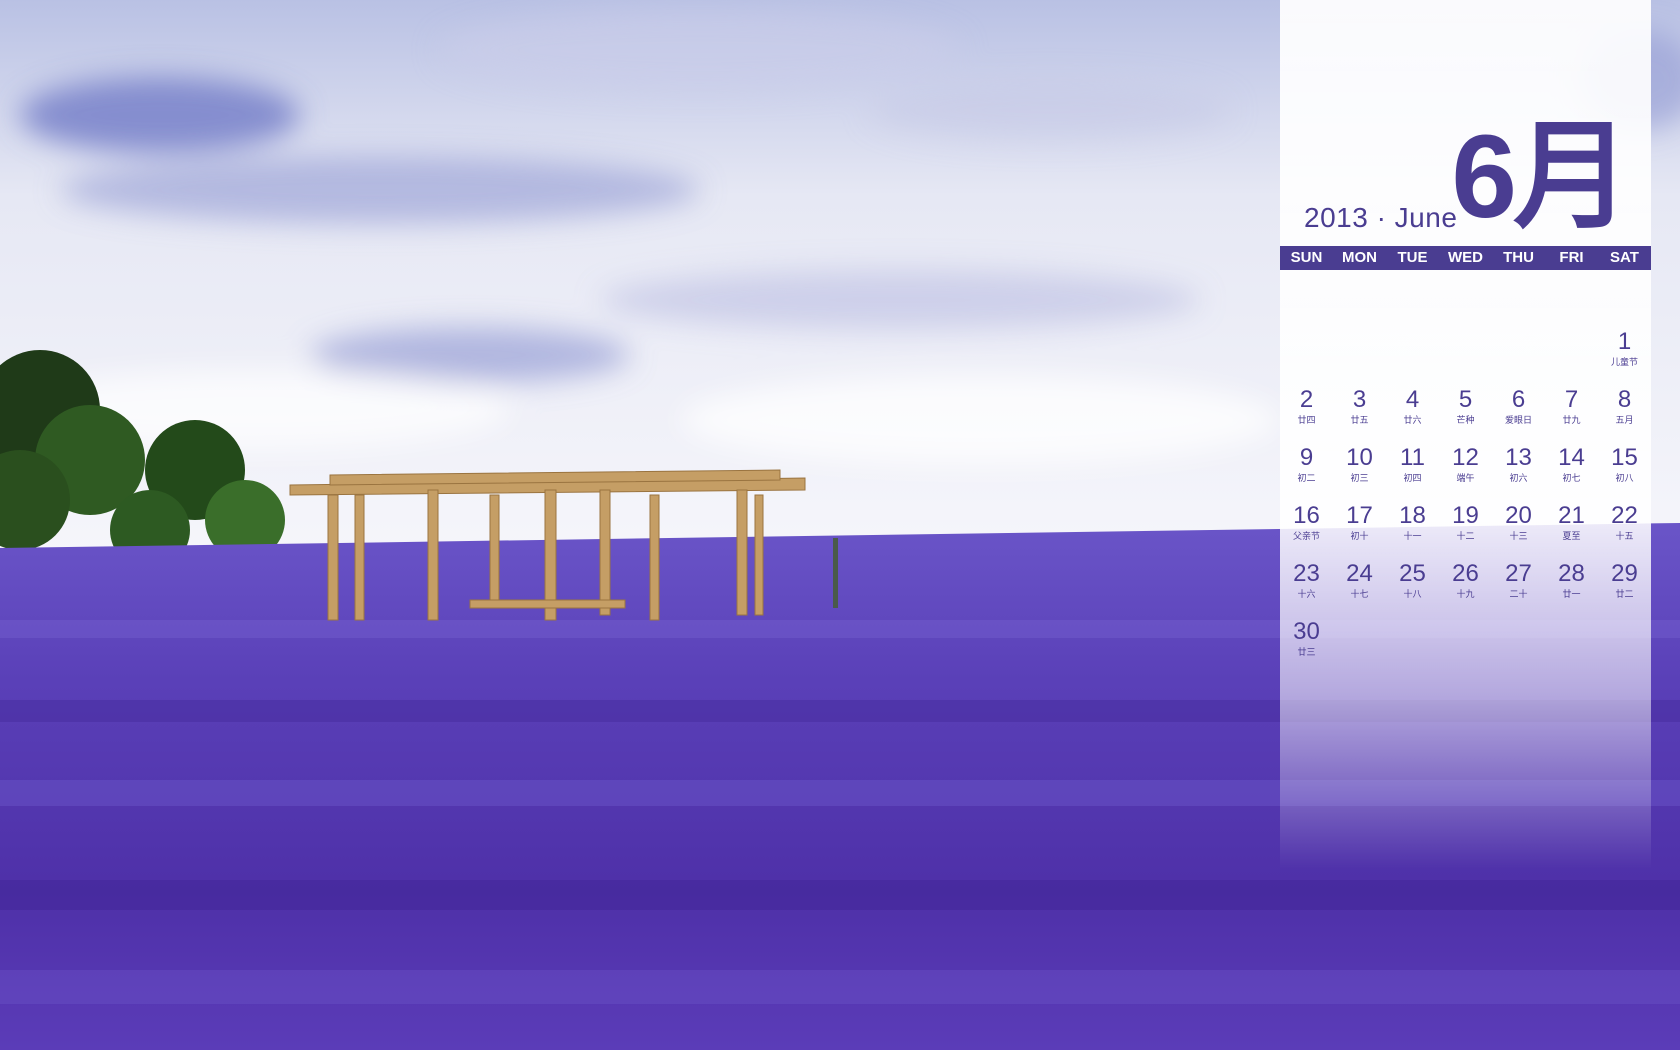 This screenshot has width=1680, height=1050. I want to click on lunar-label: 夏至, so click(1571, 536).